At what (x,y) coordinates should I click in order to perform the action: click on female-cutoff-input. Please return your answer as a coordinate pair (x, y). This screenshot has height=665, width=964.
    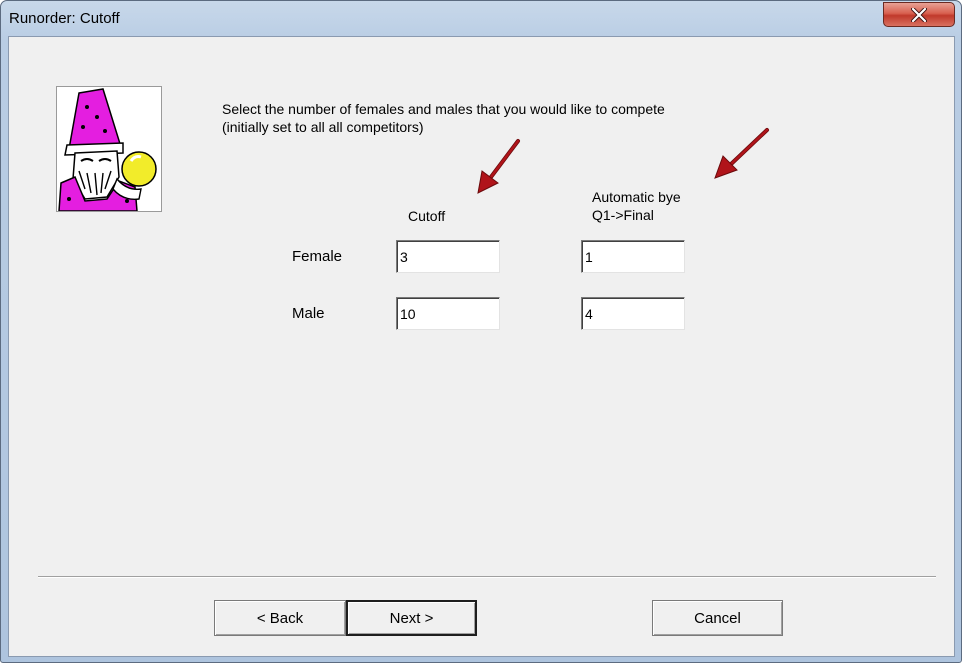
    Looking at the image, I should click on (448, 256).